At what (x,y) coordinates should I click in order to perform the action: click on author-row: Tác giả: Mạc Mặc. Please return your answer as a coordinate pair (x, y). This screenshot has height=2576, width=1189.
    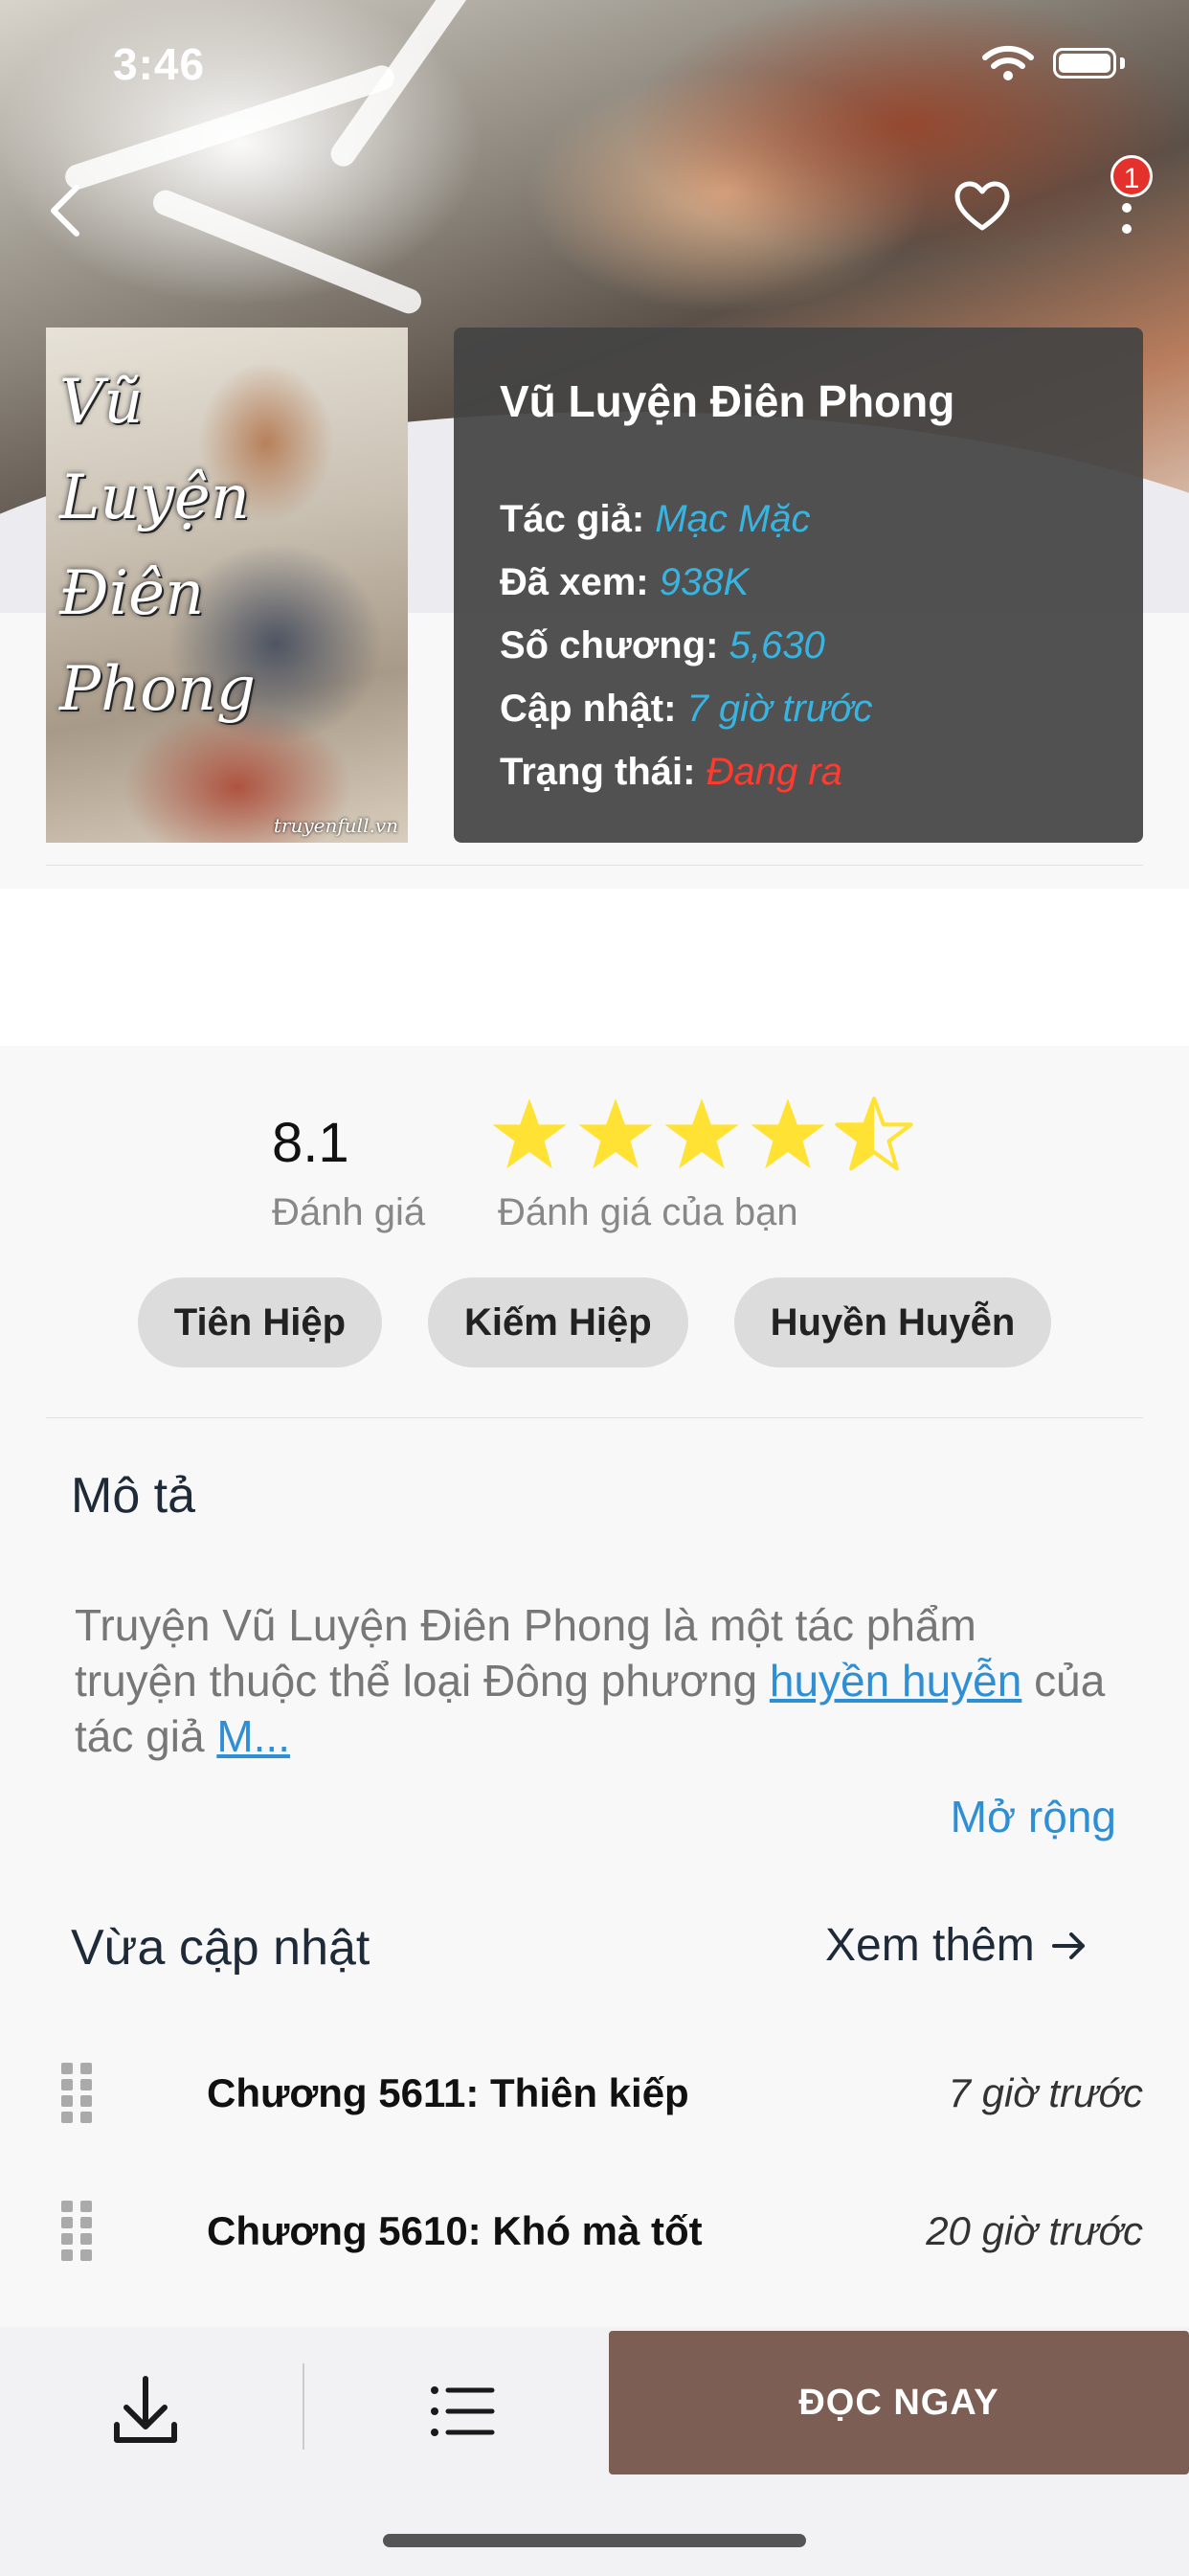
    Looking at the image, I should click on (655, 519).